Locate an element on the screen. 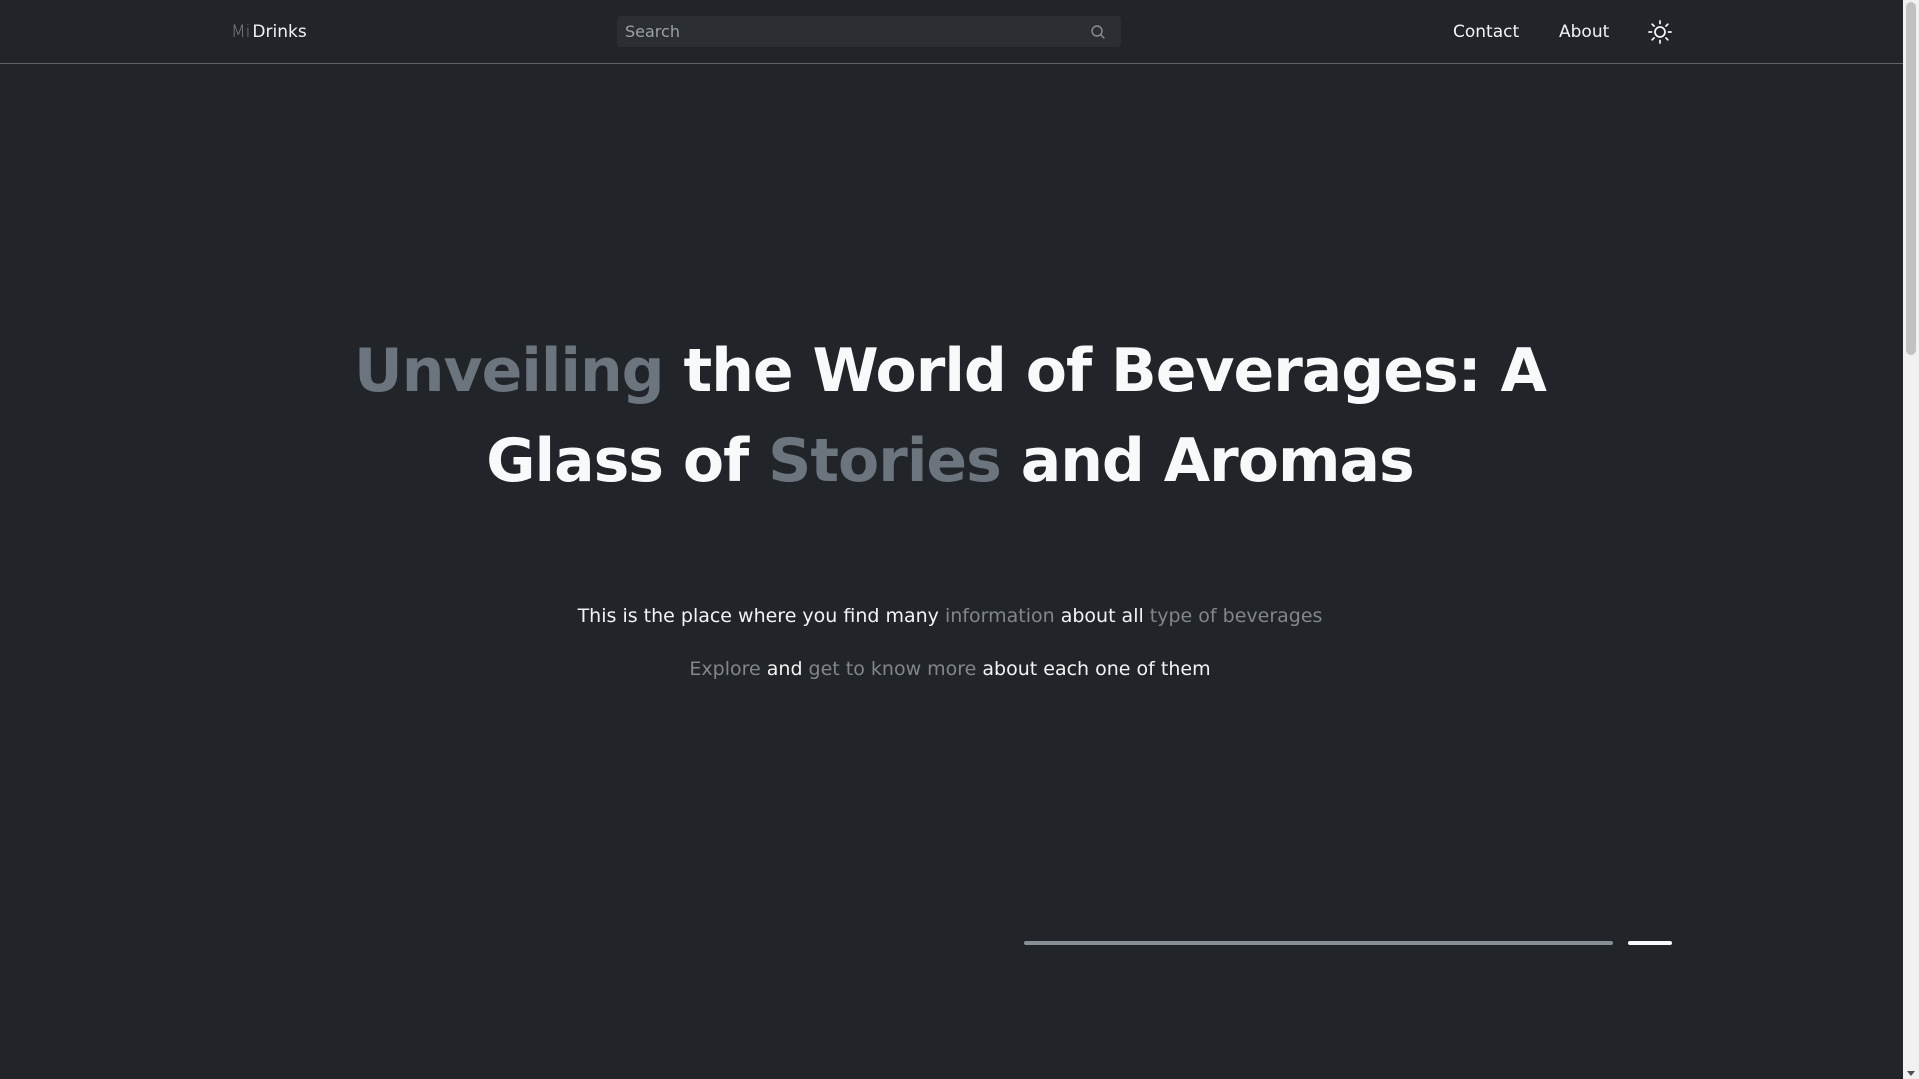 Image resolution: width=1919 pixels, height=1079 pixels. scroll-down-arrow-icon is located at coordinates (1911, 1073).